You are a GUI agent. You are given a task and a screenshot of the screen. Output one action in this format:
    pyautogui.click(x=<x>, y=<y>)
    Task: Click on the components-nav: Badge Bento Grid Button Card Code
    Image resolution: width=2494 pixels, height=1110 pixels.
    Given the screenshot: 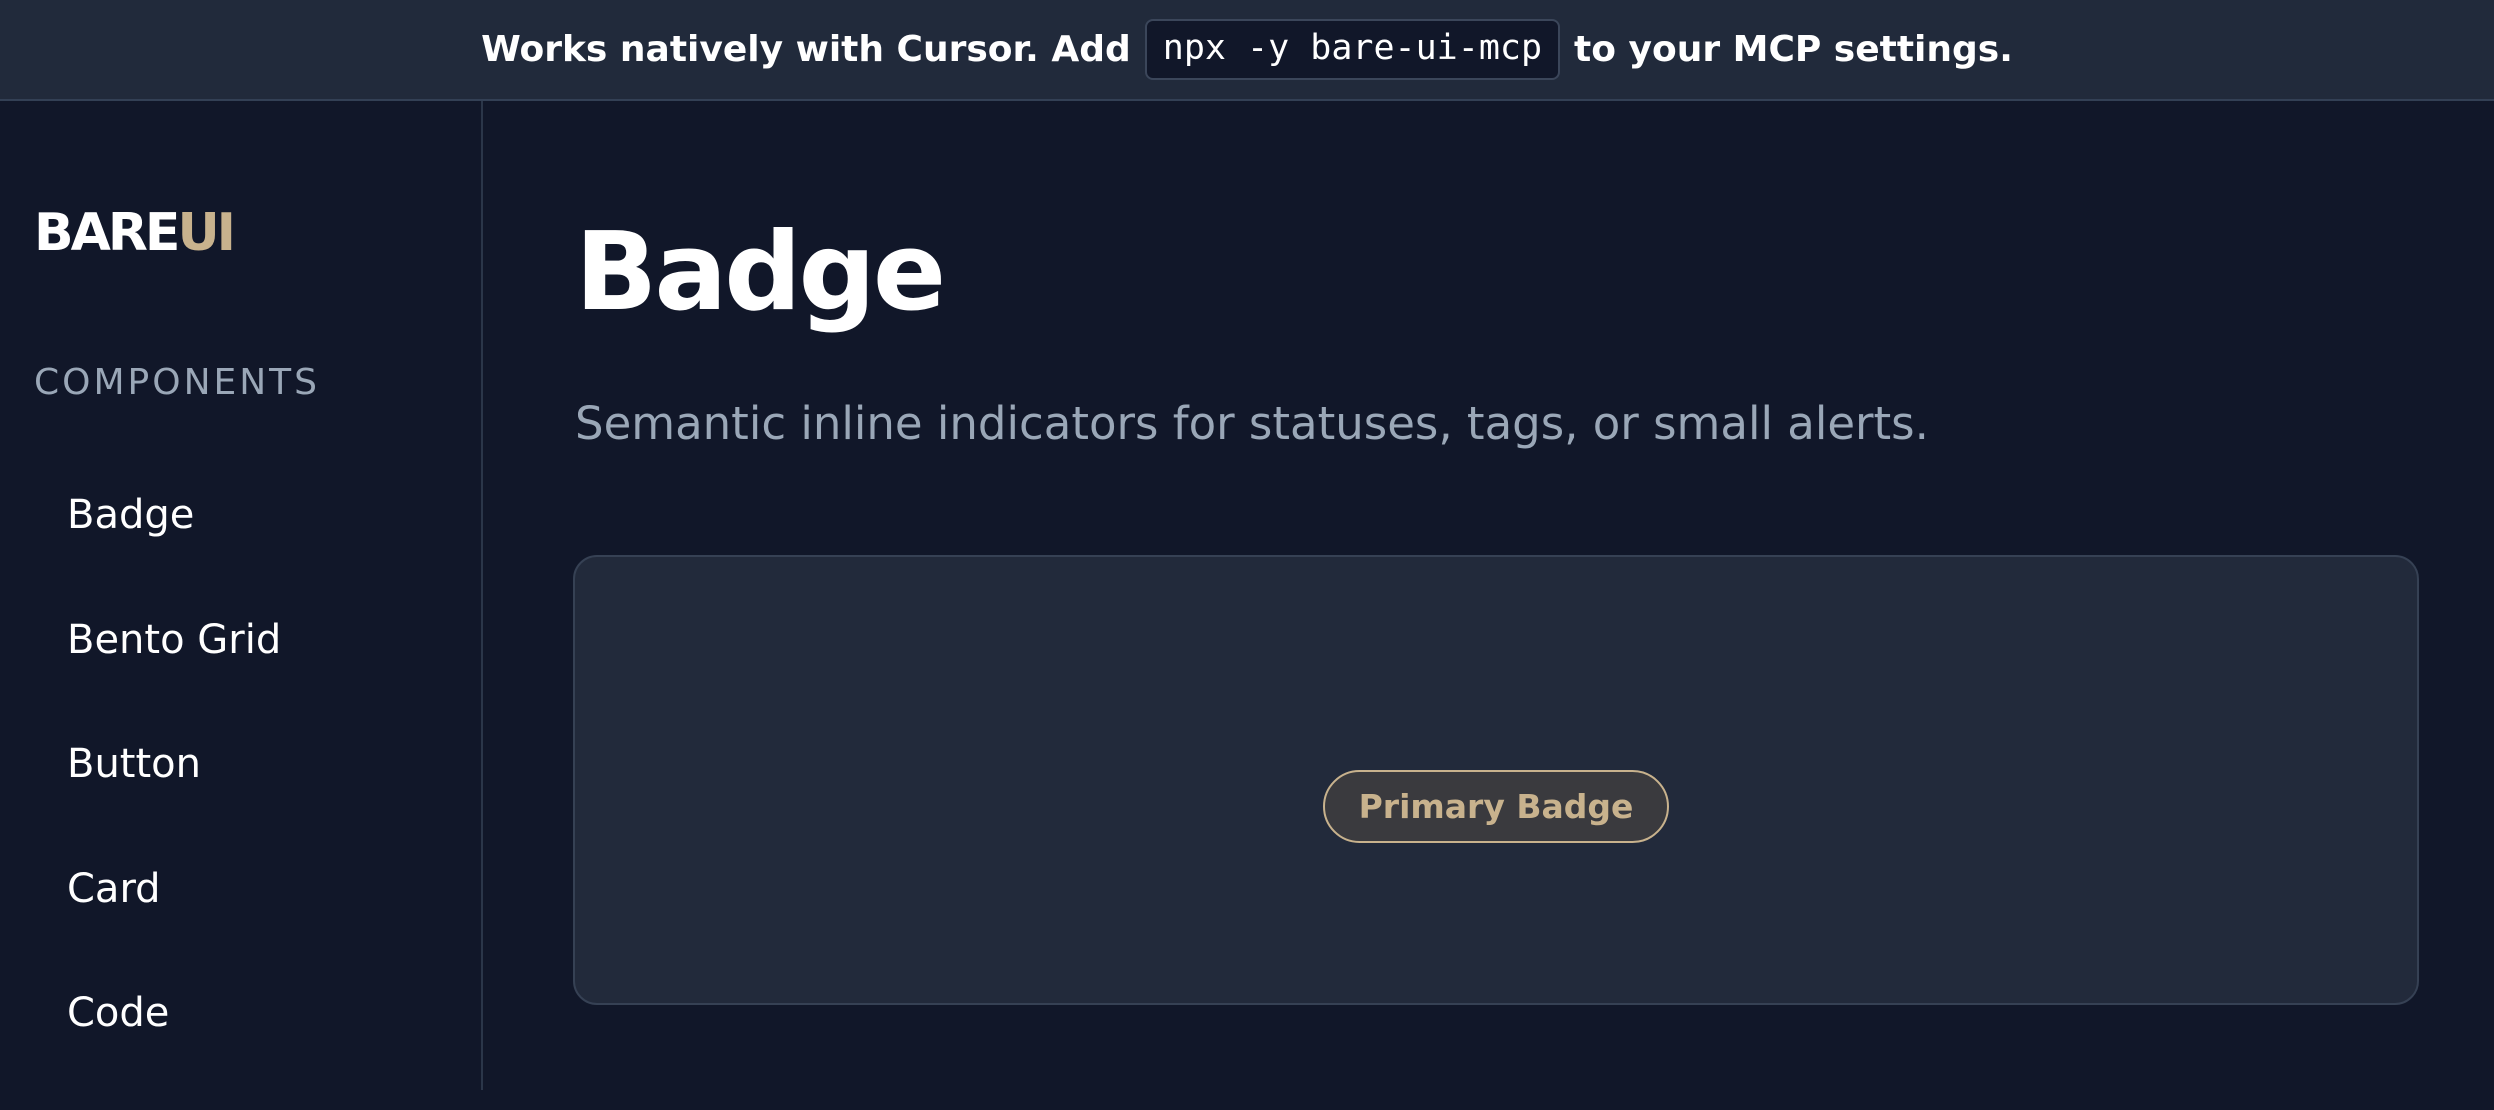 What is the action you would take?
    pyautogui.click(x=240, y=798)
    